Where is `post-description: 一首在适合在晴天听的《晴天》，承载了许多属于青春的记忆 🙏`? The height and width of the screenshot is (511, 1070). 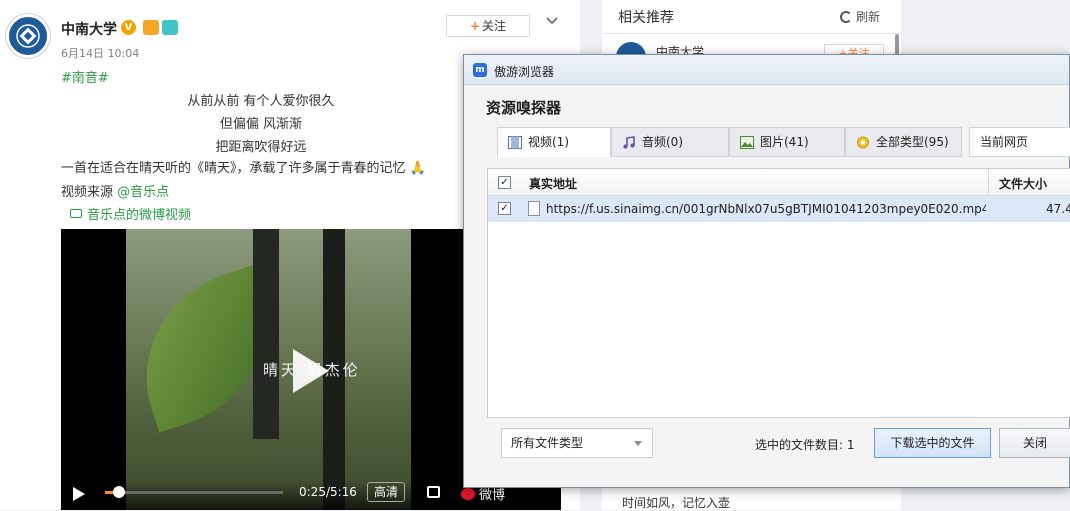
post-description: 一首在适合在晴天听的《晴天》，承载了许多属于青春的记忆 🙏 is located at coordinates (243, 166).